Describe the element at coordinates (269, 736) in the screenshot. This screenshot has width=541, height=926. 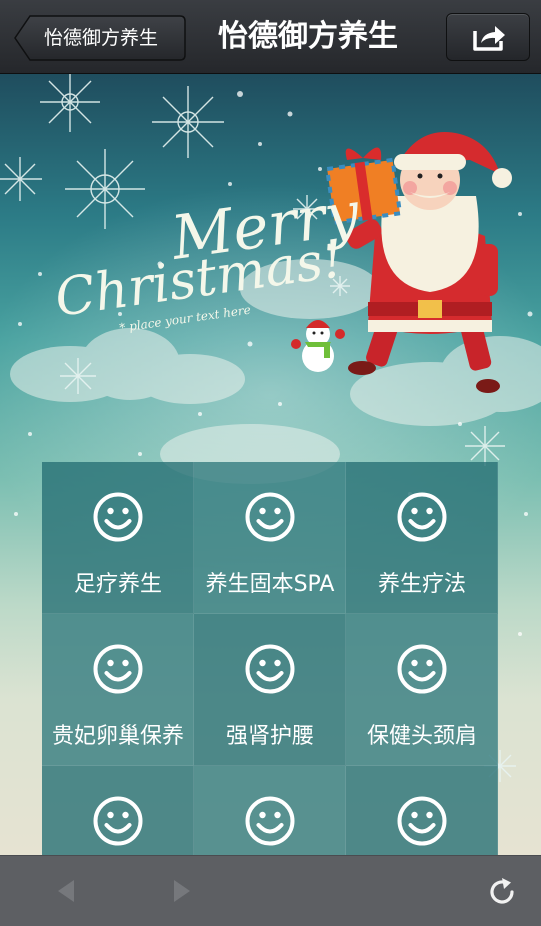
I see `grid-item-label: 强肾护腰` at that location.